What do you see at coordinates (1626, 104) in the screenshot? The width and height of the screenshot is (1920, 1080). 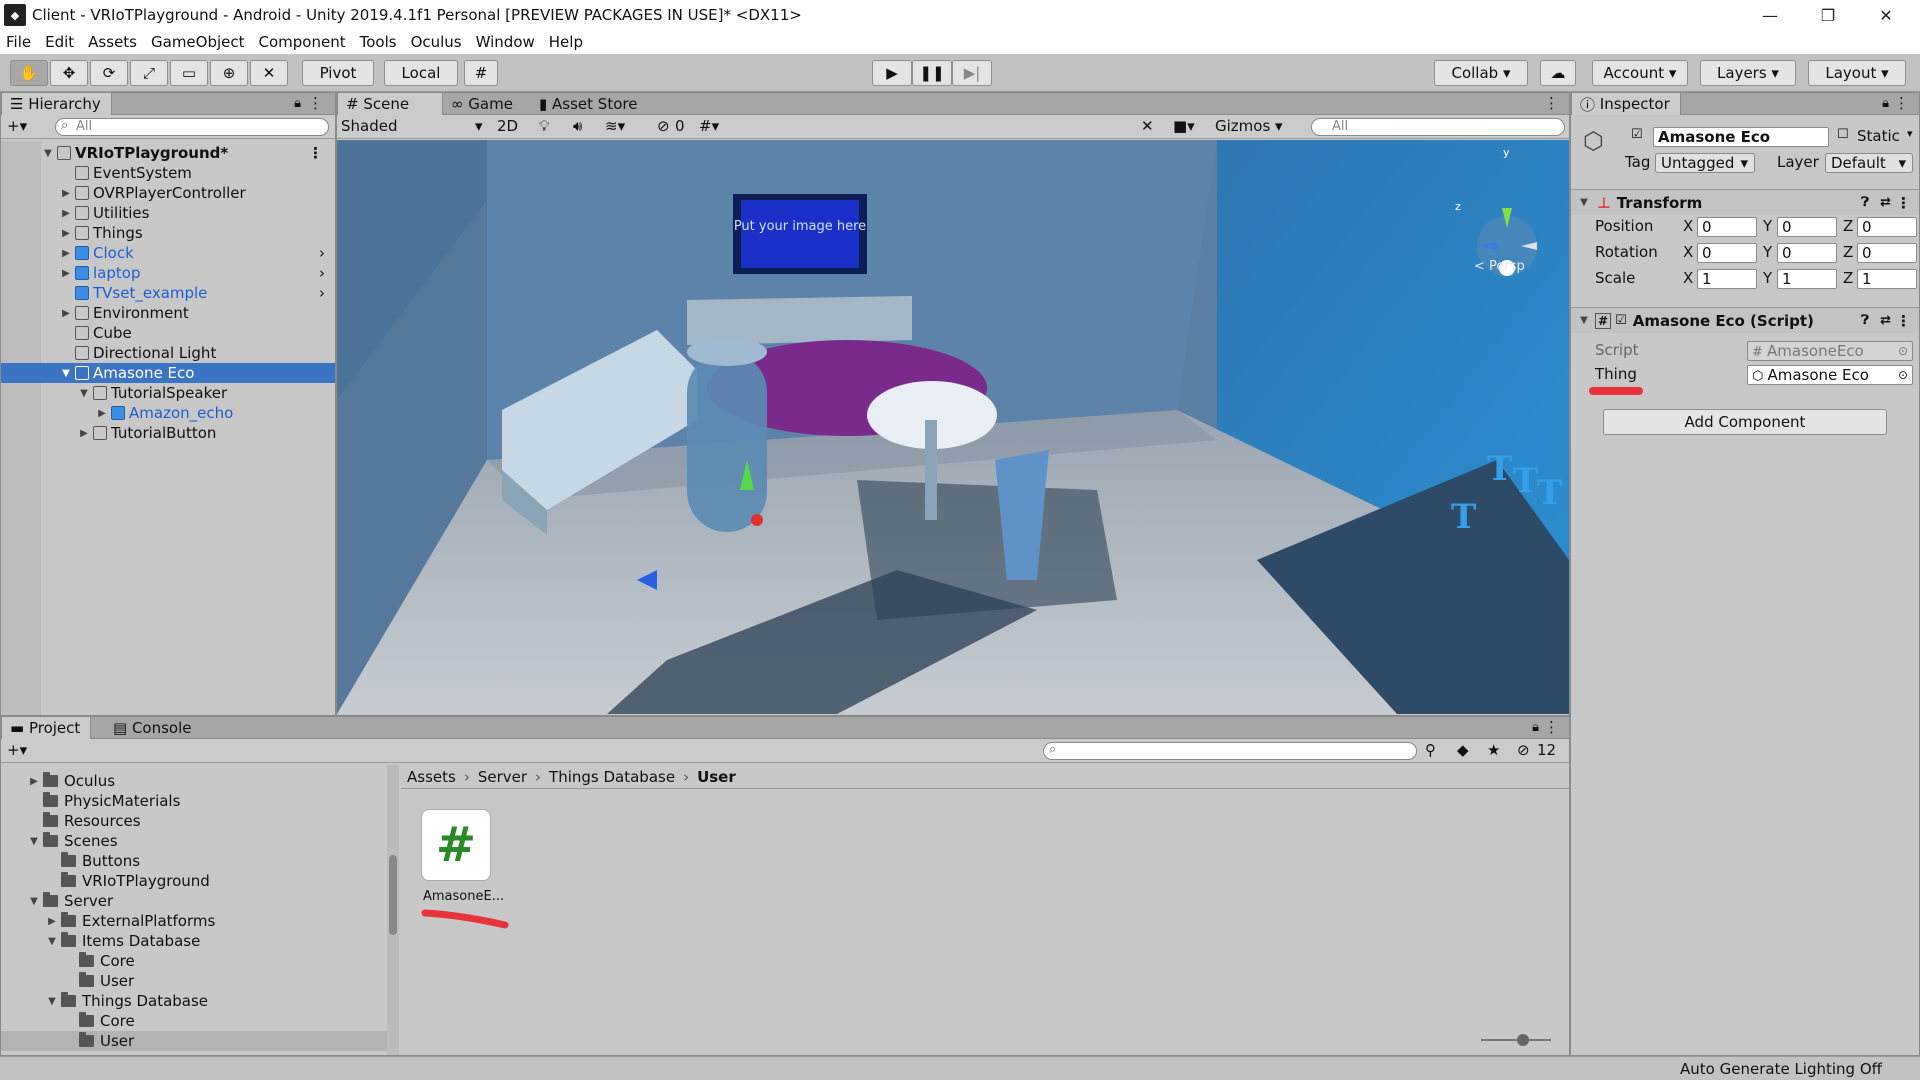 I see `tab-inspector: ⓘ Inspector` at bounding box center [1626, 104].